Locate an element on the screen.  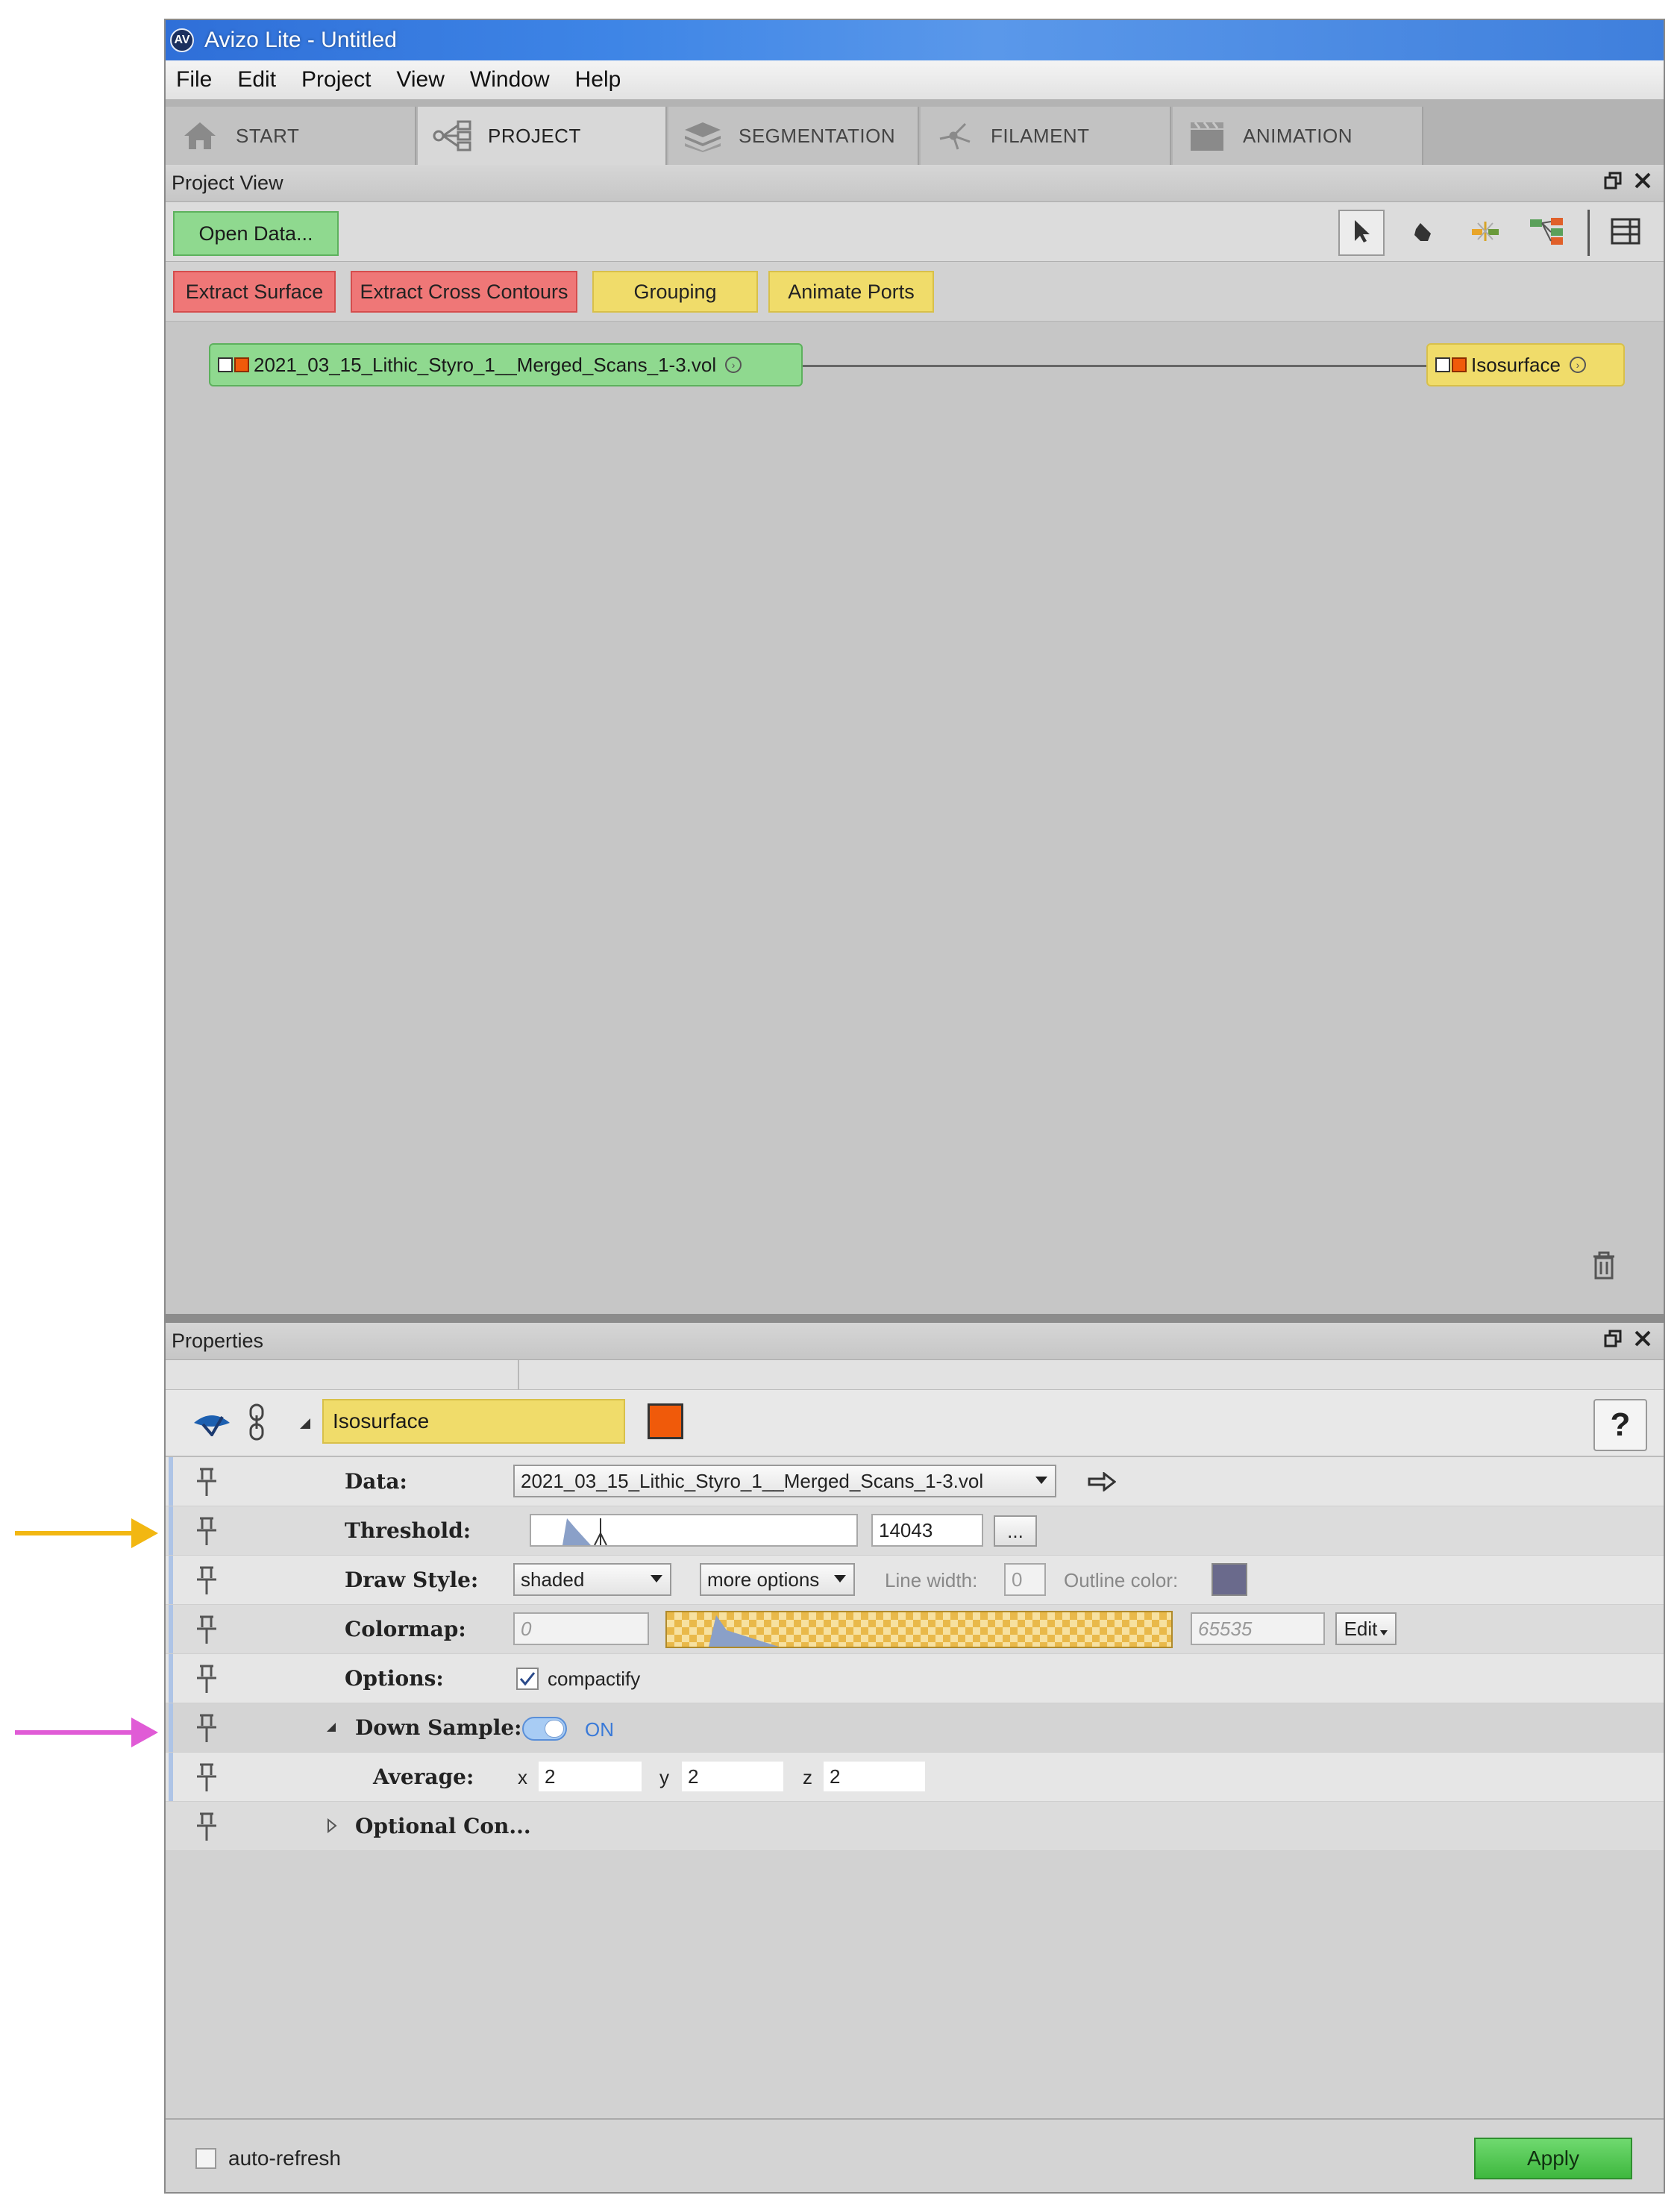
node-viewer-toggle is located at coordinates (241, 364).